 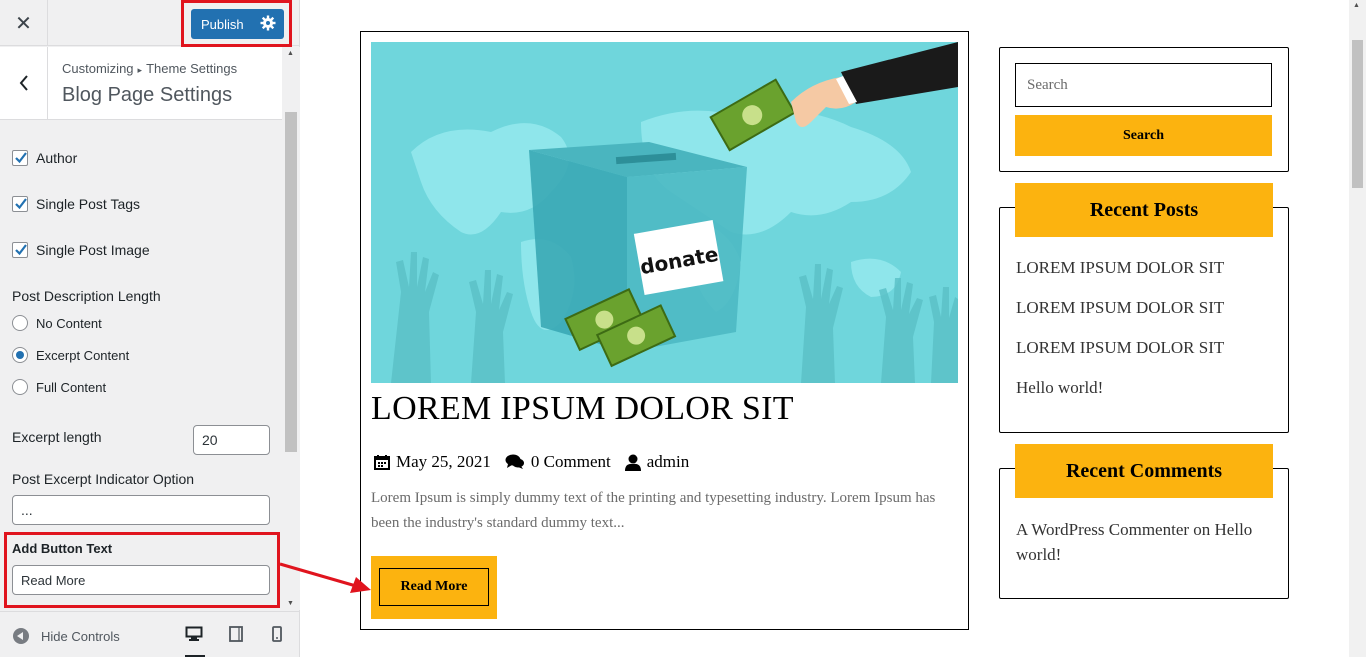 What do you see at coordinates (93, 250) in the screenshot?
I see `single-post-image-label: Single Post Image` at bounding box center [93, 250].